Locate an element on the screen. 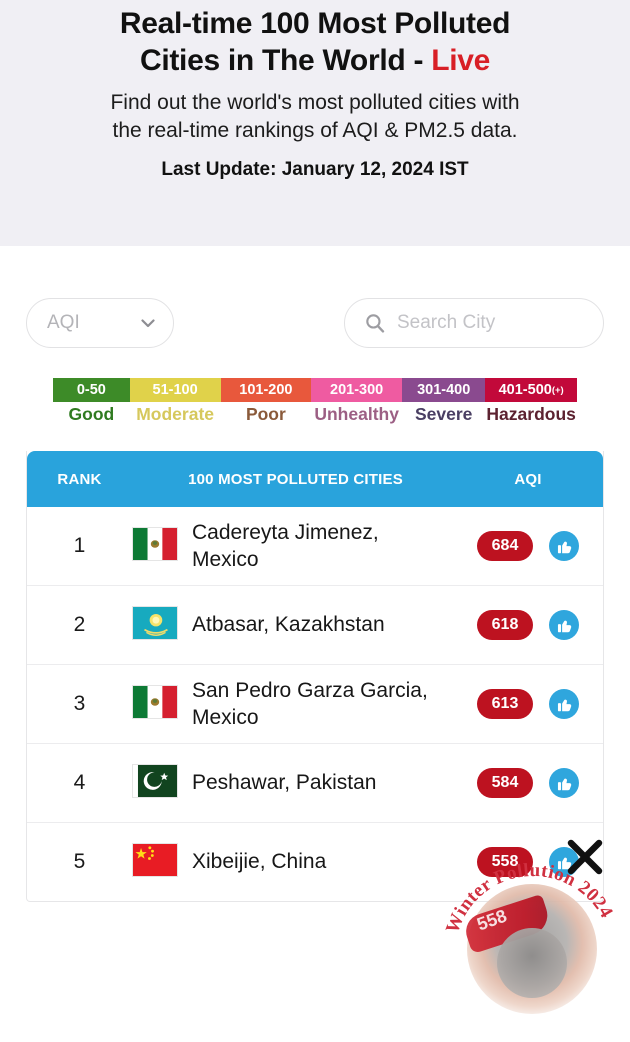 This screenshot has height=1042, width=630. legend-label-hazardous: Hazardous is located at coordinates (531, 414).